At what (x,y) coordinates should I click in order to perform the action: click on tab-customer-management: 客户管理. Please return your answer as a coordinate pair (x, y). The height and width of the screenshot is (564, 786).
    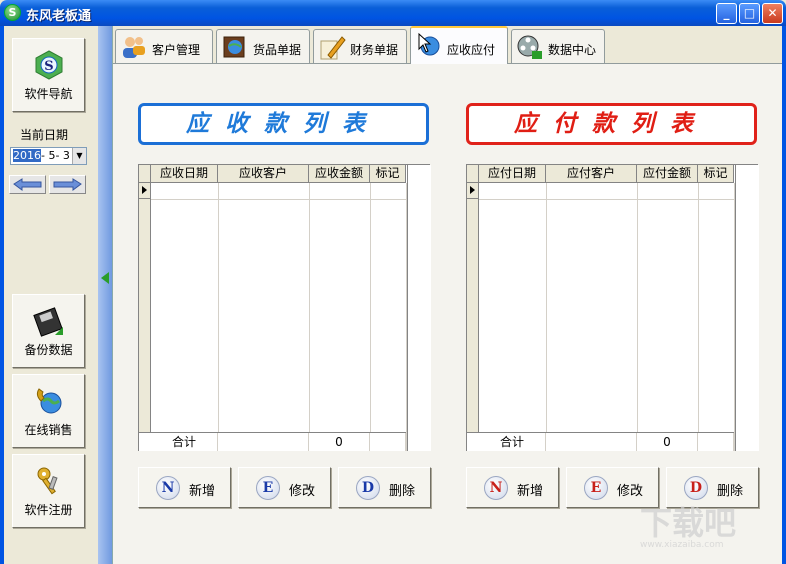
    Looking at the image, I should click on (164, 46).